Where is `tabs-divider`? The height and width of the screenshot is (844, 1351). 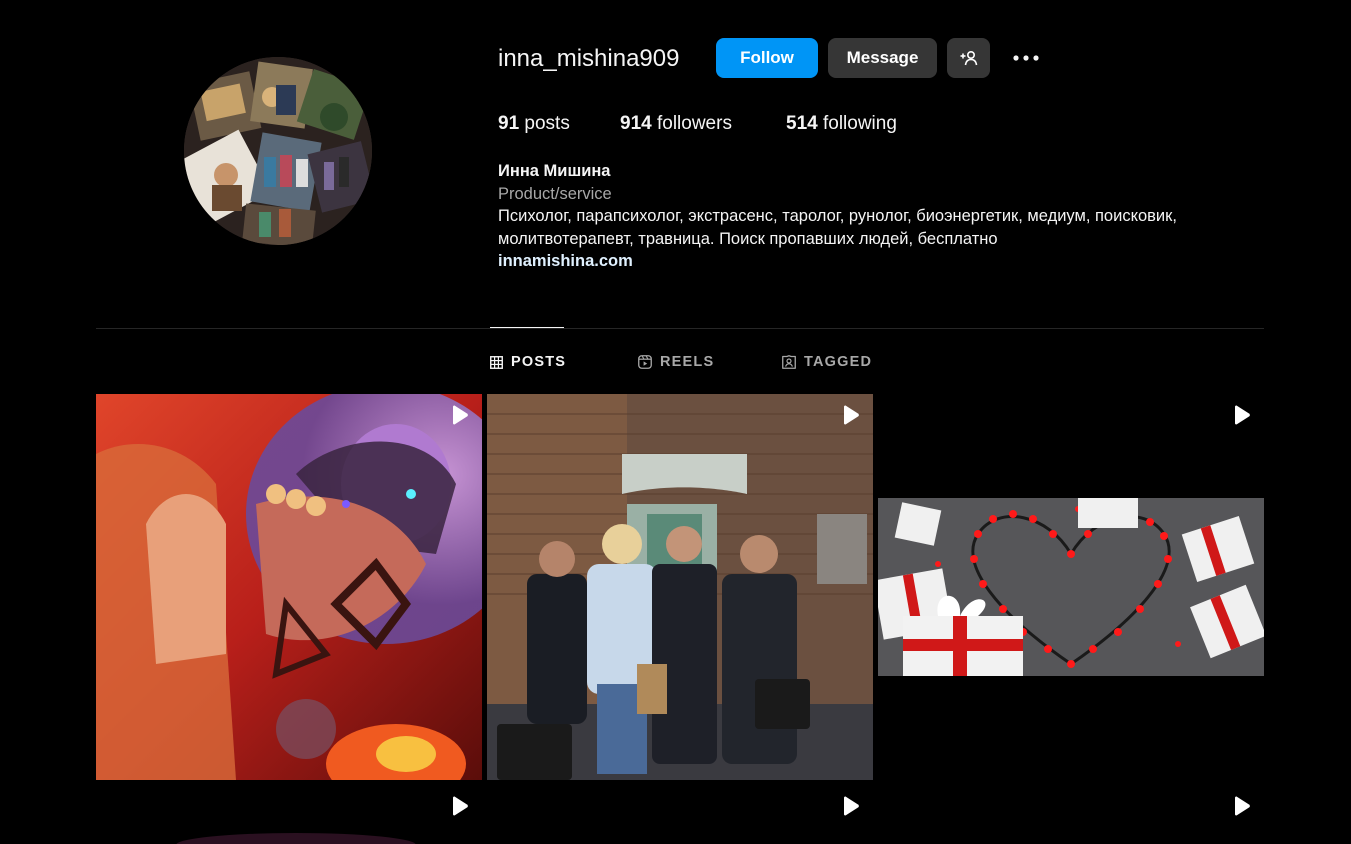 tabs-divider is located at coordinates (680, 328).